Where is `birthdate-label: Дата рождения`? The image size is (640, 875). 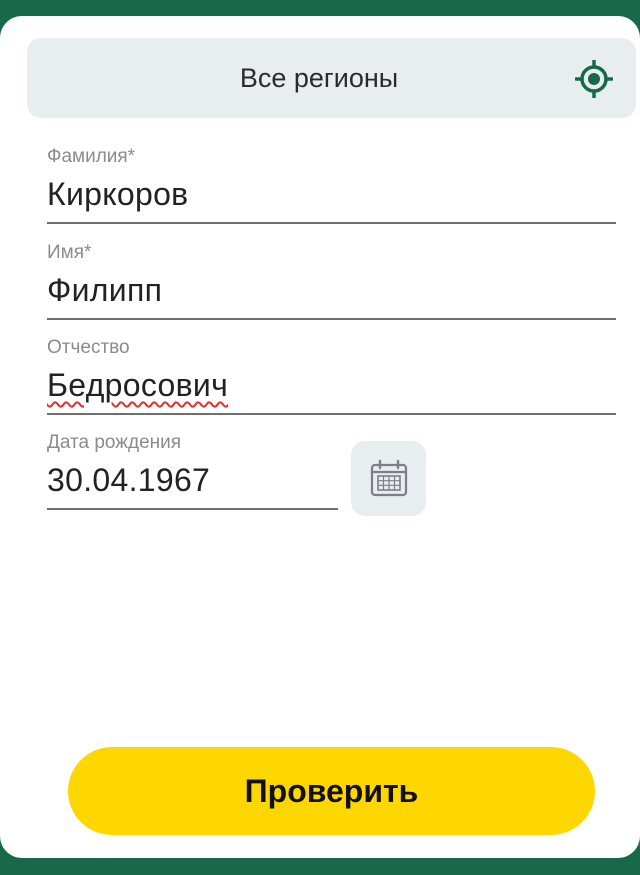 birthdate-label: Дата рождения is located at coordinates (114, 442).